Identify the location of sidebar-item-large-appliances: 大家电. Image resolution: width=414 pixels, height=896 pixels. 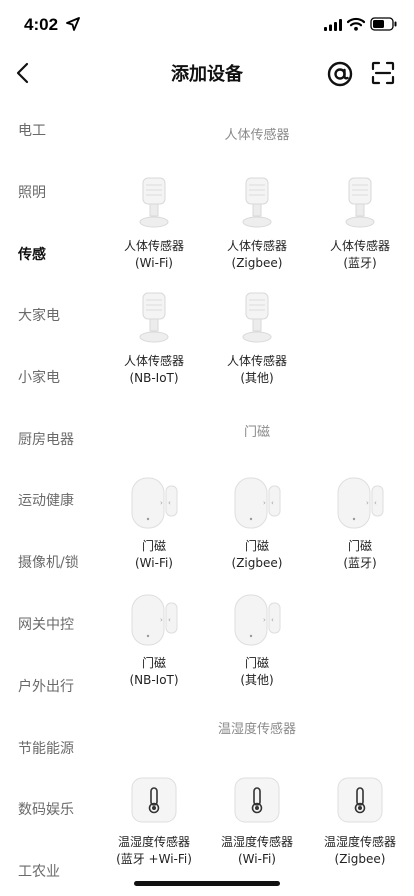
(39, 315).